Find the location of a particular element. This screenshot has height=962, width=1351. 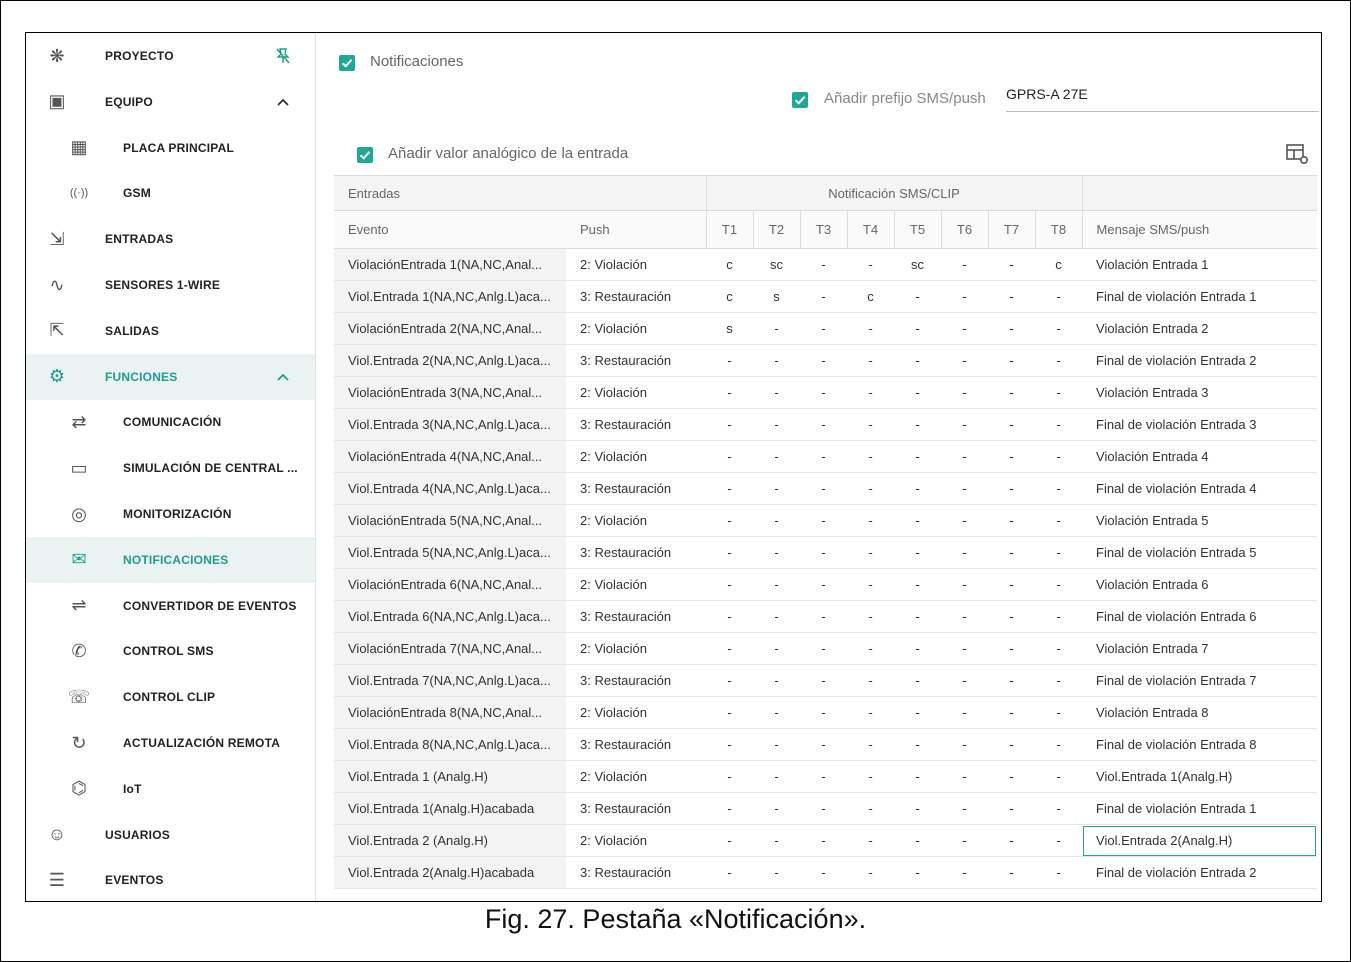

table-row: ViolaciónEntrada 6(NA,NC,Anal... 2 is located at coordinates (826, 584).